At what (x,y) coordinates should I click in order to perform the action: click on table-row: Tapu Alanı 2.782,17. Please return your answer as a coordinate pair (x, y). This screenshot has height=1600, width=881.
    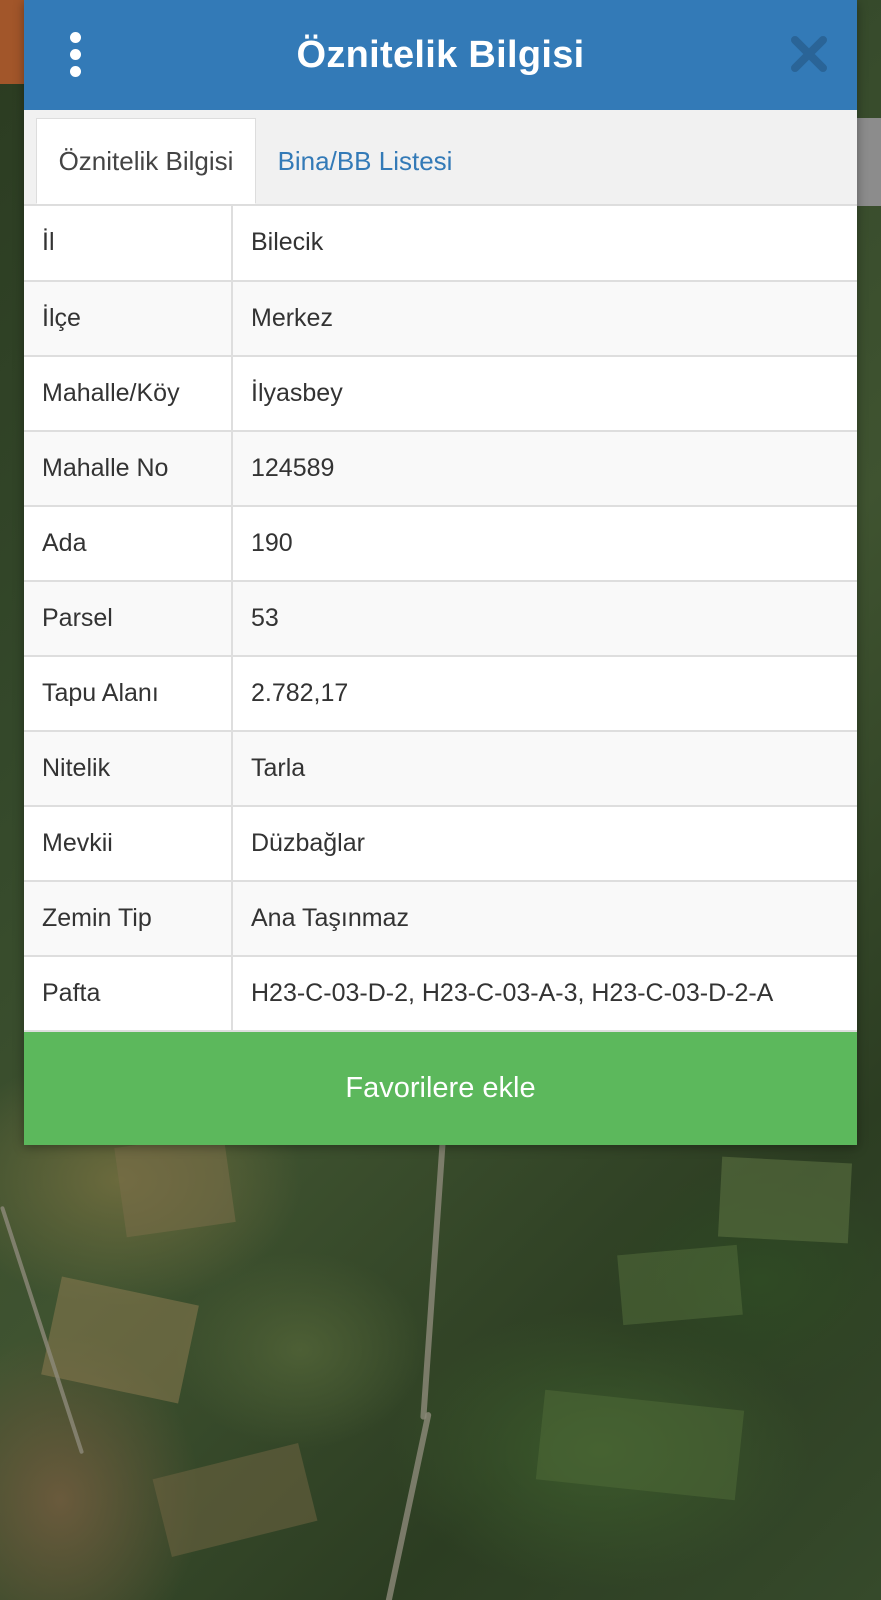
    Looking at the image, I should click on (440, 692).